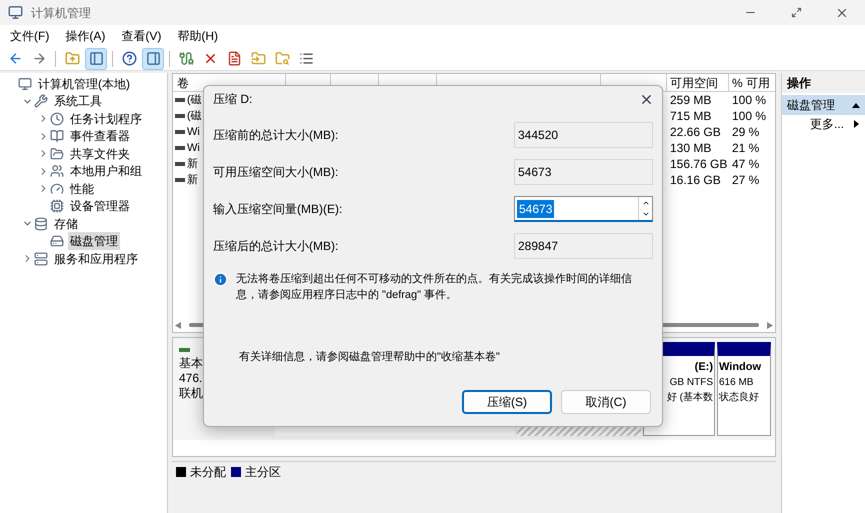 This screenshot has width=865, height=513. What do you see at coordinates (606, 402) in the screenshot?
I see `cancel-button: 取消(C)` at bounding box center [606, 402].